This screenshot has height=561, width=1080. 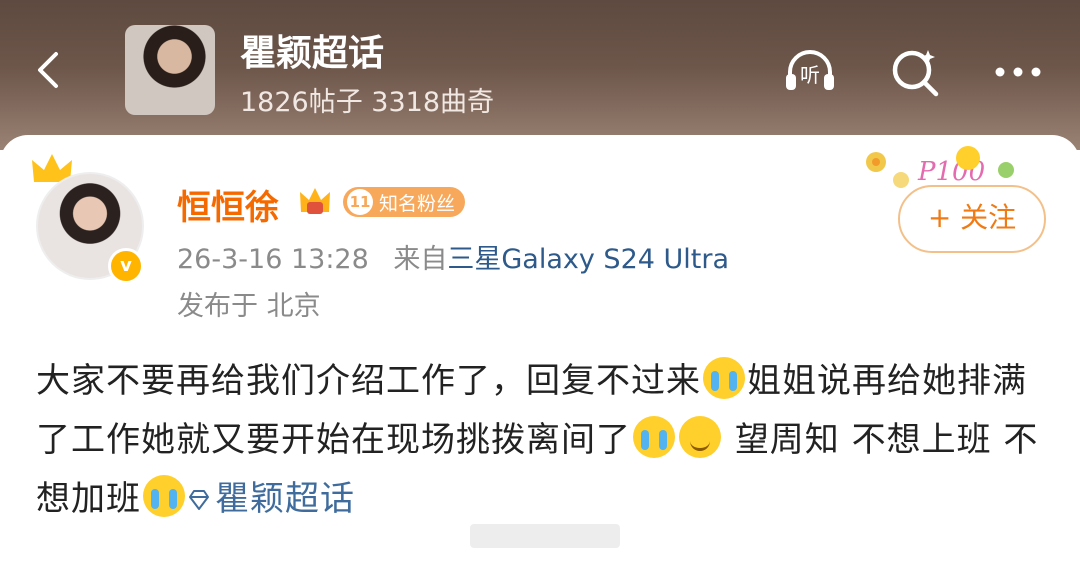 I want to click on smile-emoji-icon, so click(x=700, y=437).